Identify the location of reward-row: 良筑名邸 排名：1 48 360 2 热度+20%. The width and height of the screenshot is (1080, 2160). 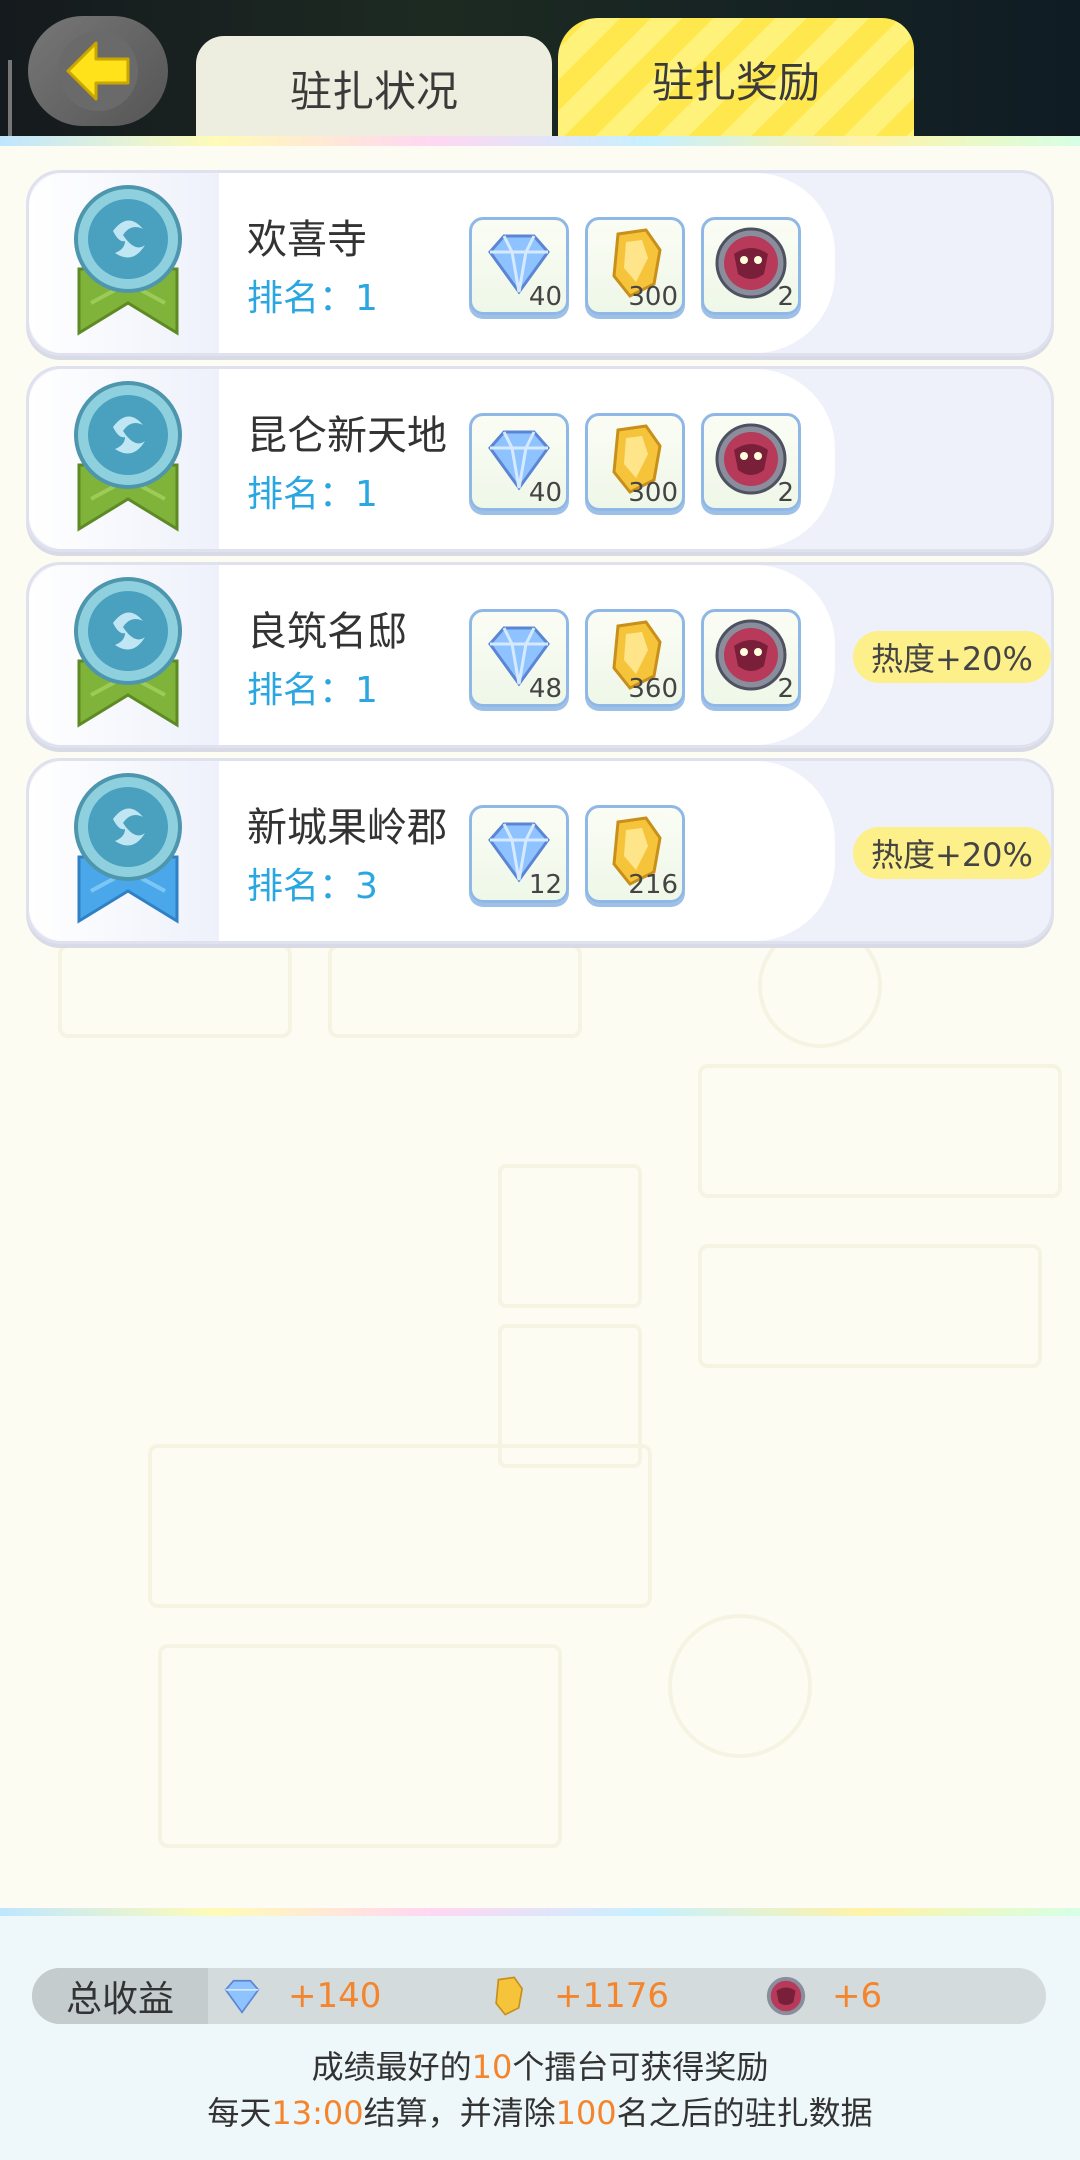
(540, 655).